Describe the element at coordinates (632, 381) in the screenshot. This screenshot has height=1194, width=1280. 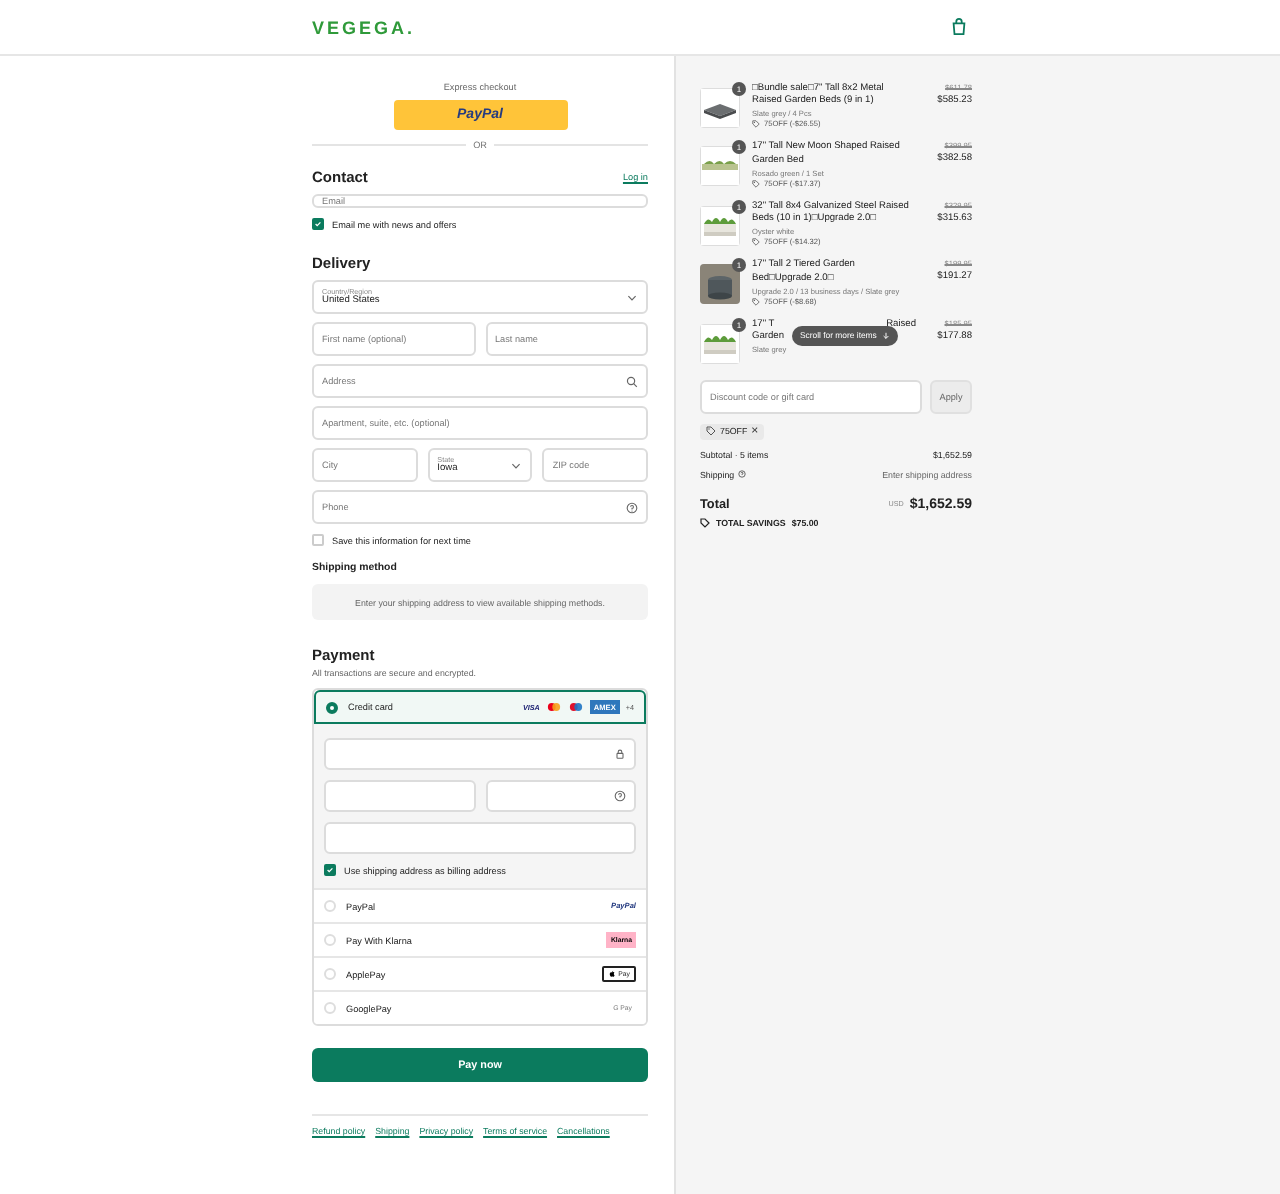
I see `search-icon` at that location.